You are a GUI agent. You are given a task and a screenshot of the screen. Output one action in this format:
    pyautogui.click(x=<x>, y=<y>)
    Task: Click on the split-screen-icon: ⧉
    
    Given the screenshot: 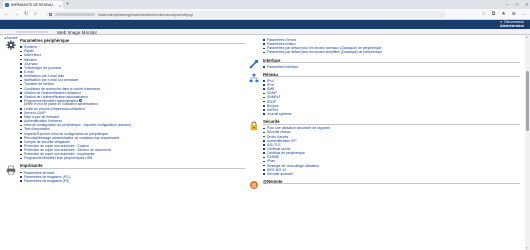 What is the action you would take?
    pyautogui.click(x=494, y=14)
    